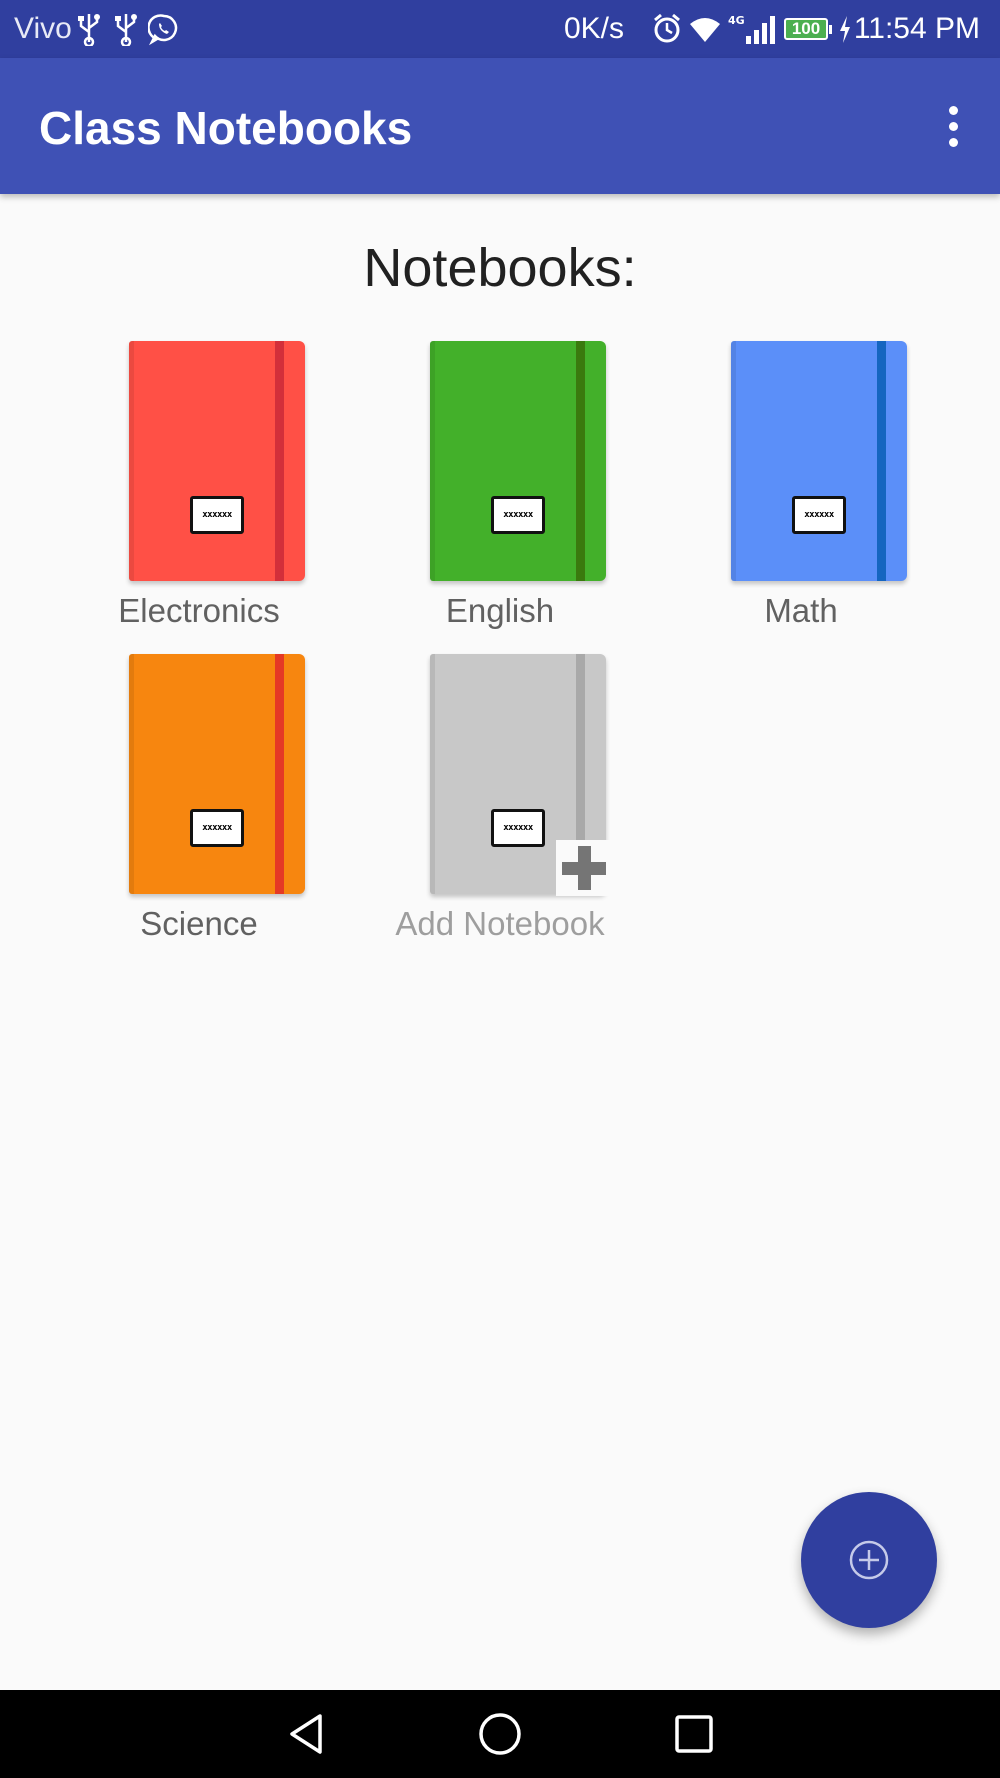 Image resolution: width=1000 pixels, height=1778 pixels. I want to click on add-notebook-label: Add Notebook, so click(500, 923).